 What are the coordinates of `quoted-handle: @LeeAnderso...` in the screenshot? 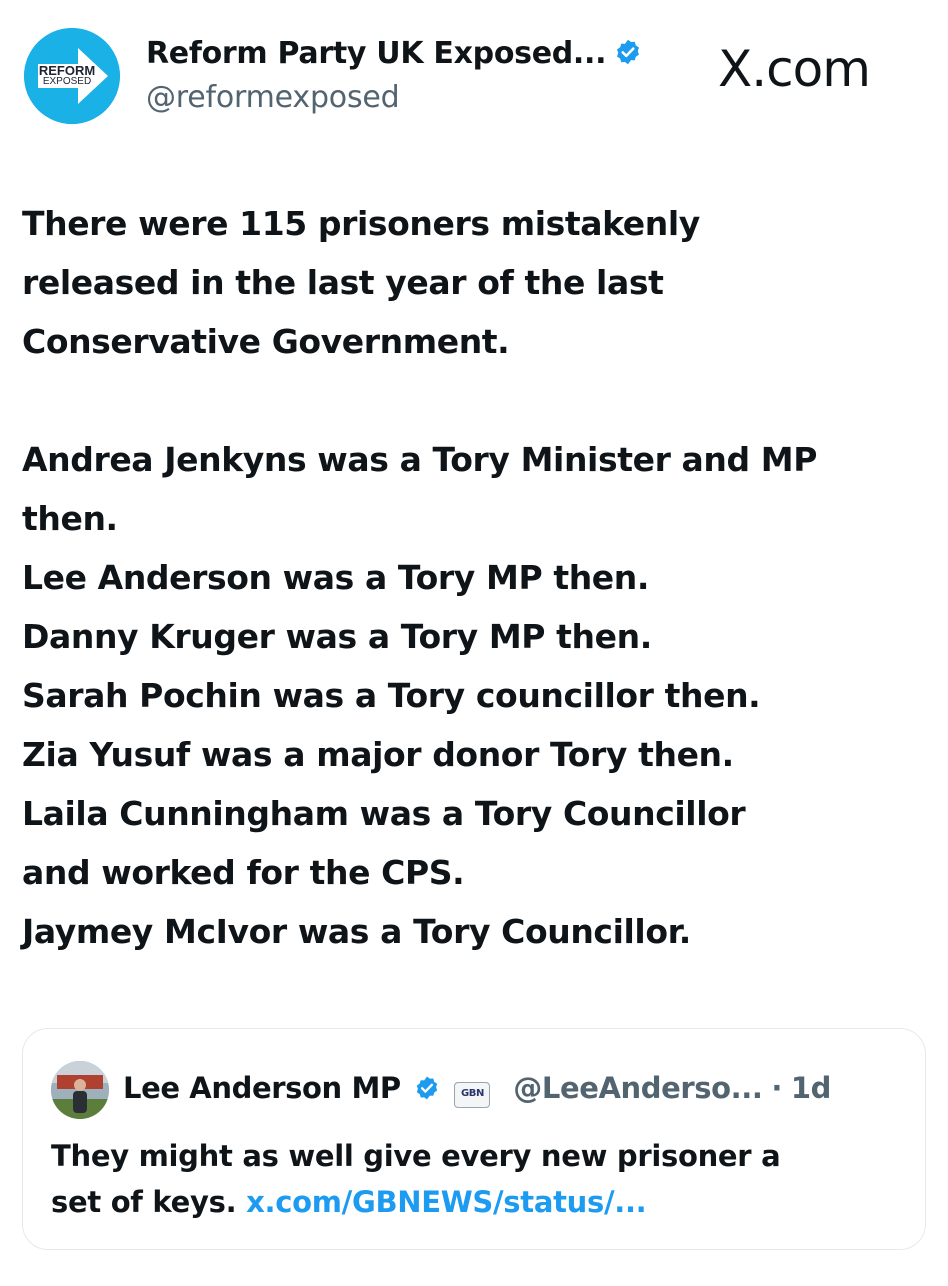 It's located at (638, 1088).